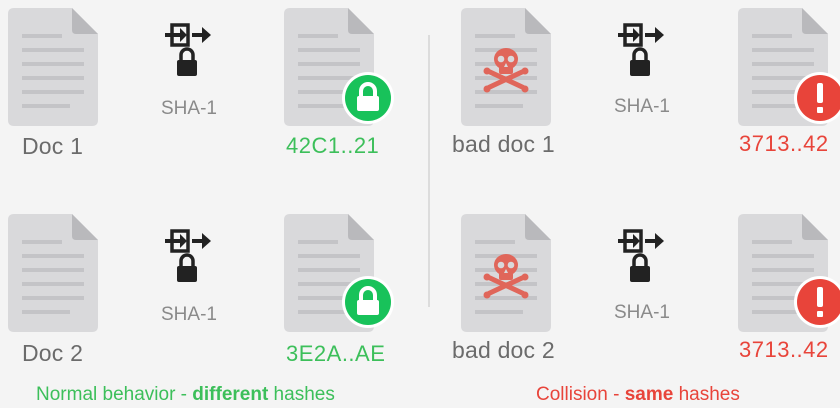 Image resolution: width=840 pixels, height=408 pixels. What do you see at coordinates (638, 394) in the screenshot?
I see `collision-caption: Collision - same hashes` at bounding box center [638, 394].